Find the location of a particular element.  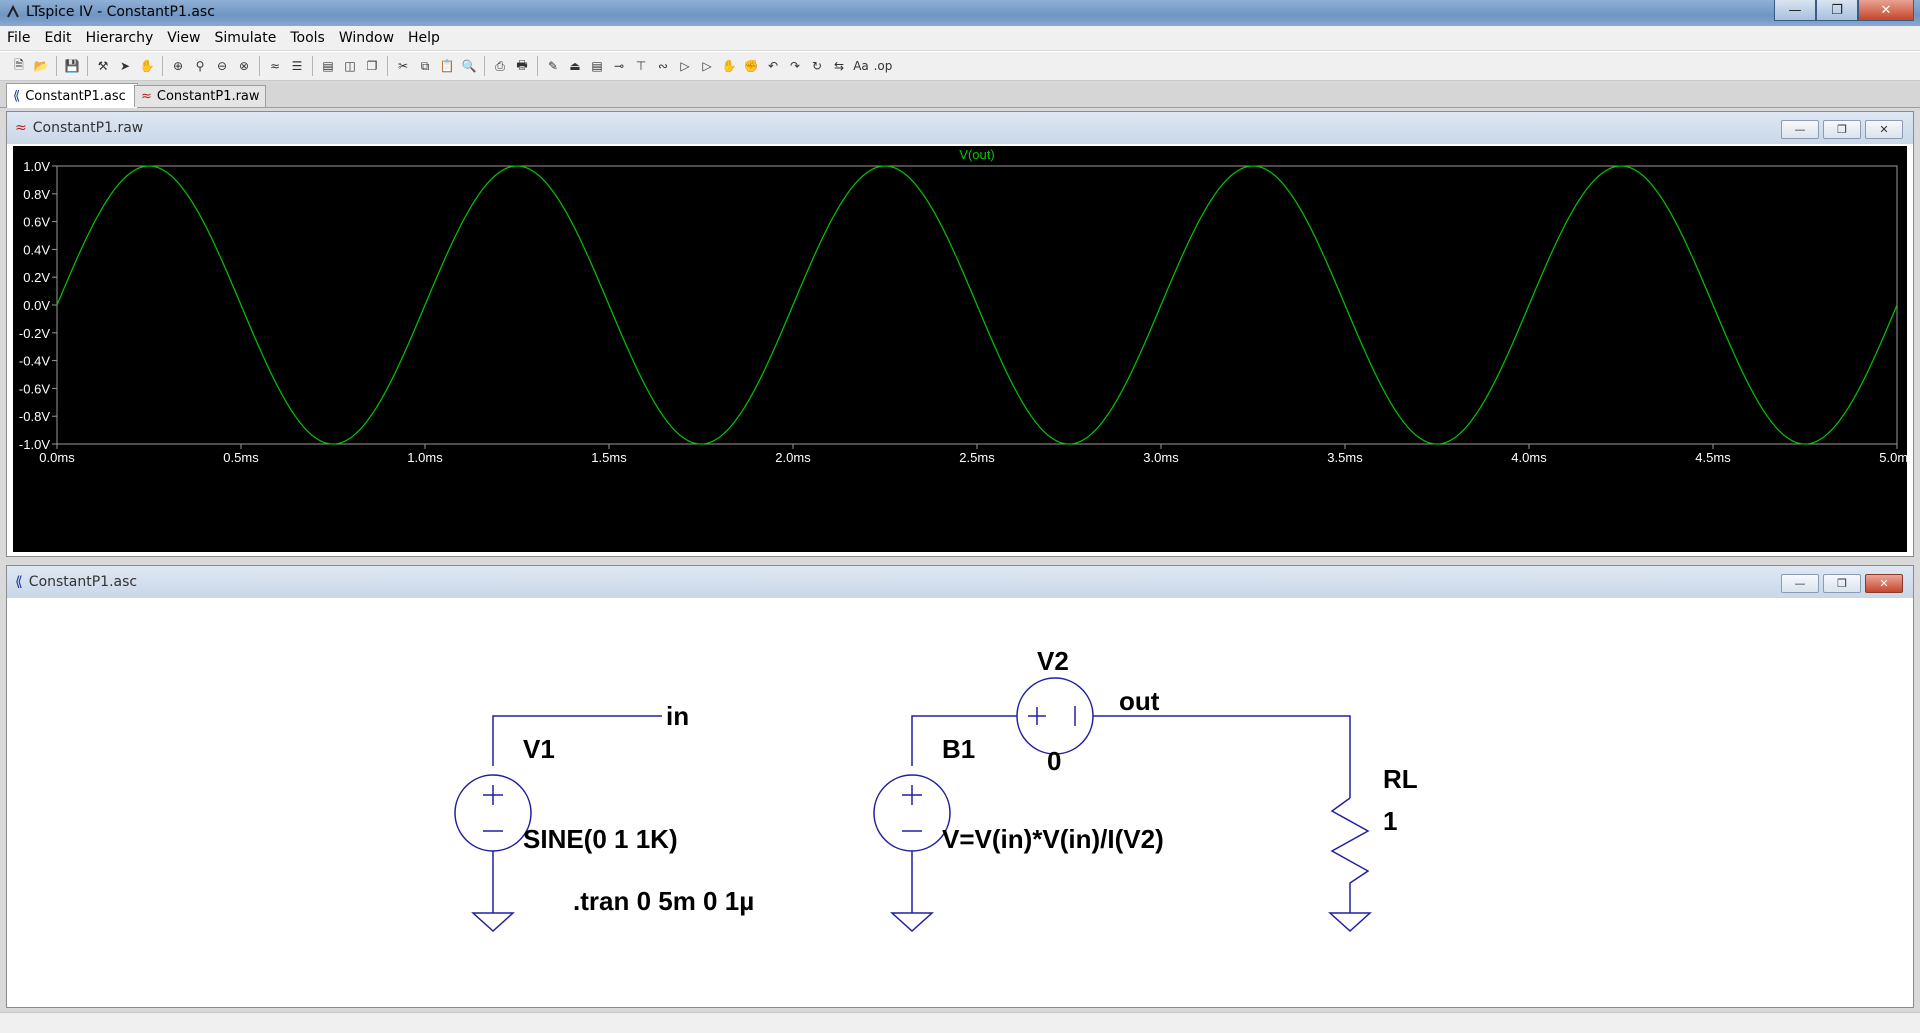

menu-window: Window is located at coordinates (366, 38).